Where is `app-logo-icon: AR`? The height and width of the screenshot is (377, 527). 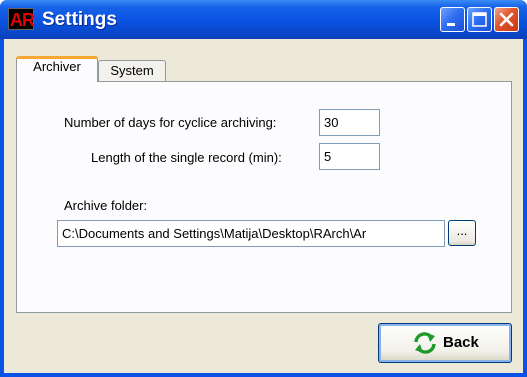 app-logo-icon: AR is located at coordinates (21, 19).